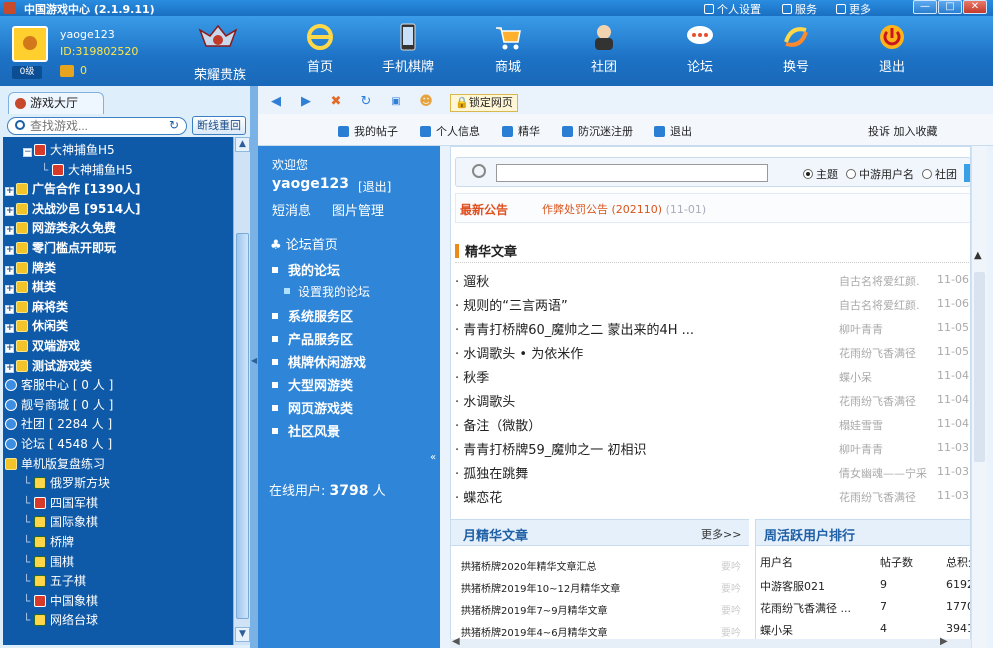 The image size is (993, 648). Describe the element at coordinates (624, 209) in the screenshot. I see `announcement-link: 作弊处罚公告 (202110) (11-01)` at that location.